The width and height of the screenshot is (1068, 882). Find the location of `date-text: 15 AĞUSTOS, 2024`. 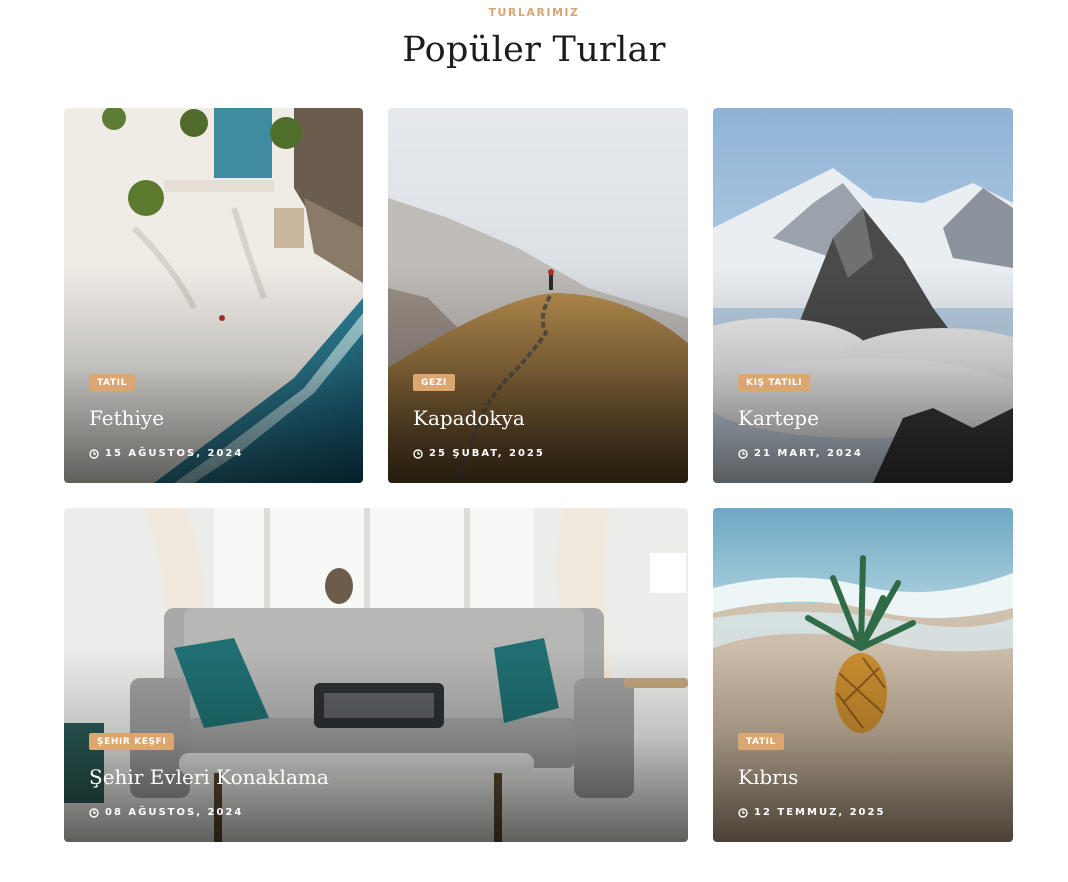

date-text: 15 AĞUSTOS, 2024 is located at coordinates (174, 453).